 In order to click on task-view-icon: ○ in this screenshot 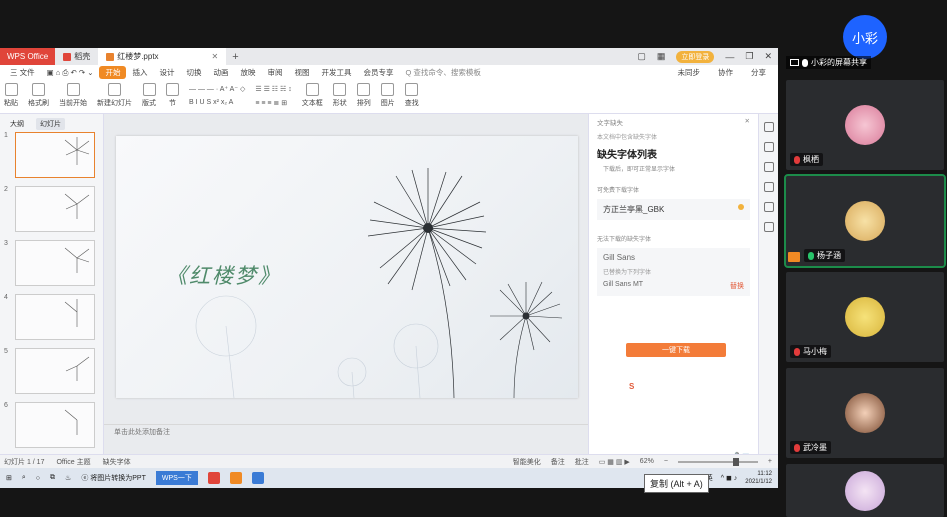, I will do `click(38, 478)`.